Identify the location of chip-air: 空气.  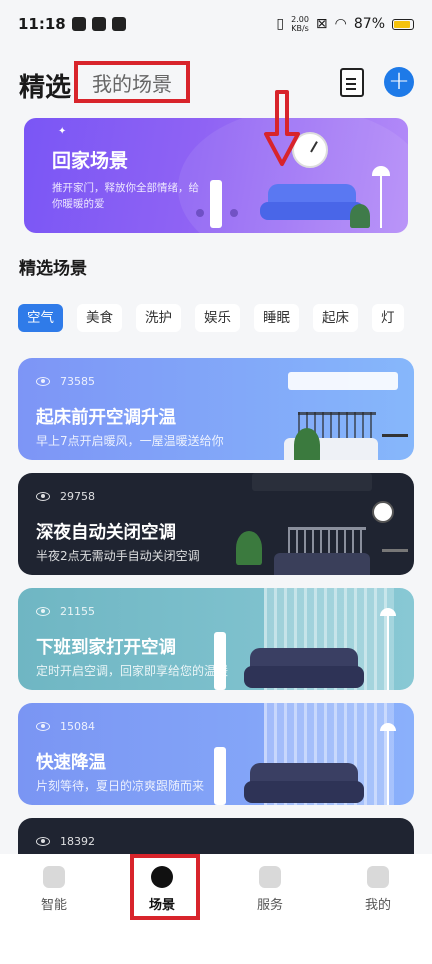
(40, 318).